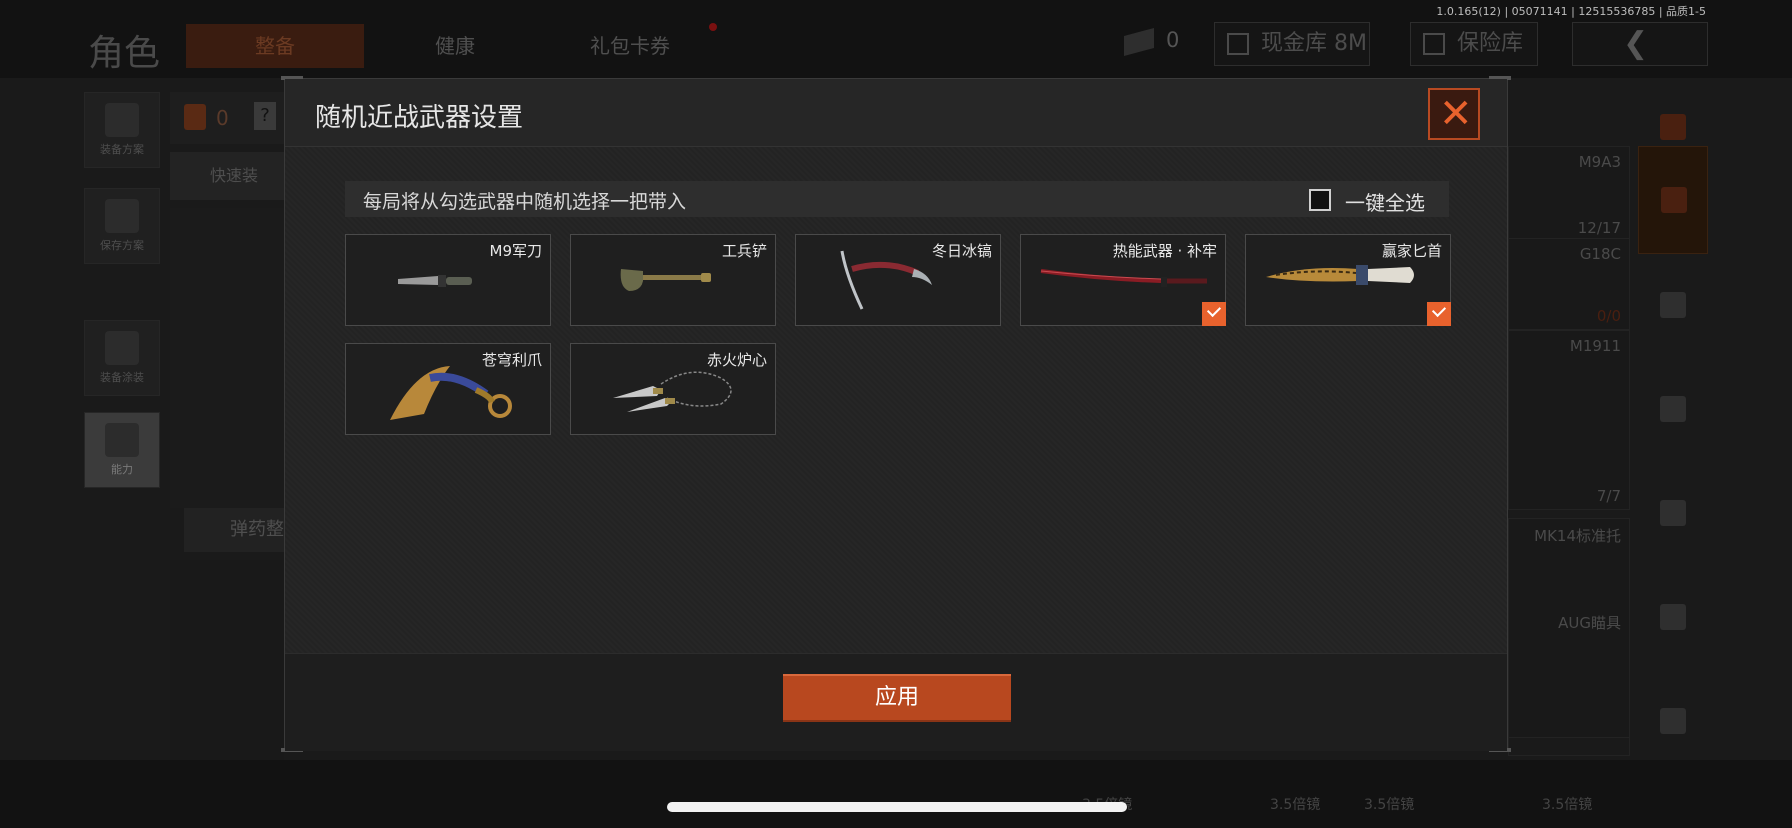 The image size is (1792, 828). I want to click on ammo-sort-button: 弹药整, so click(234, 530).